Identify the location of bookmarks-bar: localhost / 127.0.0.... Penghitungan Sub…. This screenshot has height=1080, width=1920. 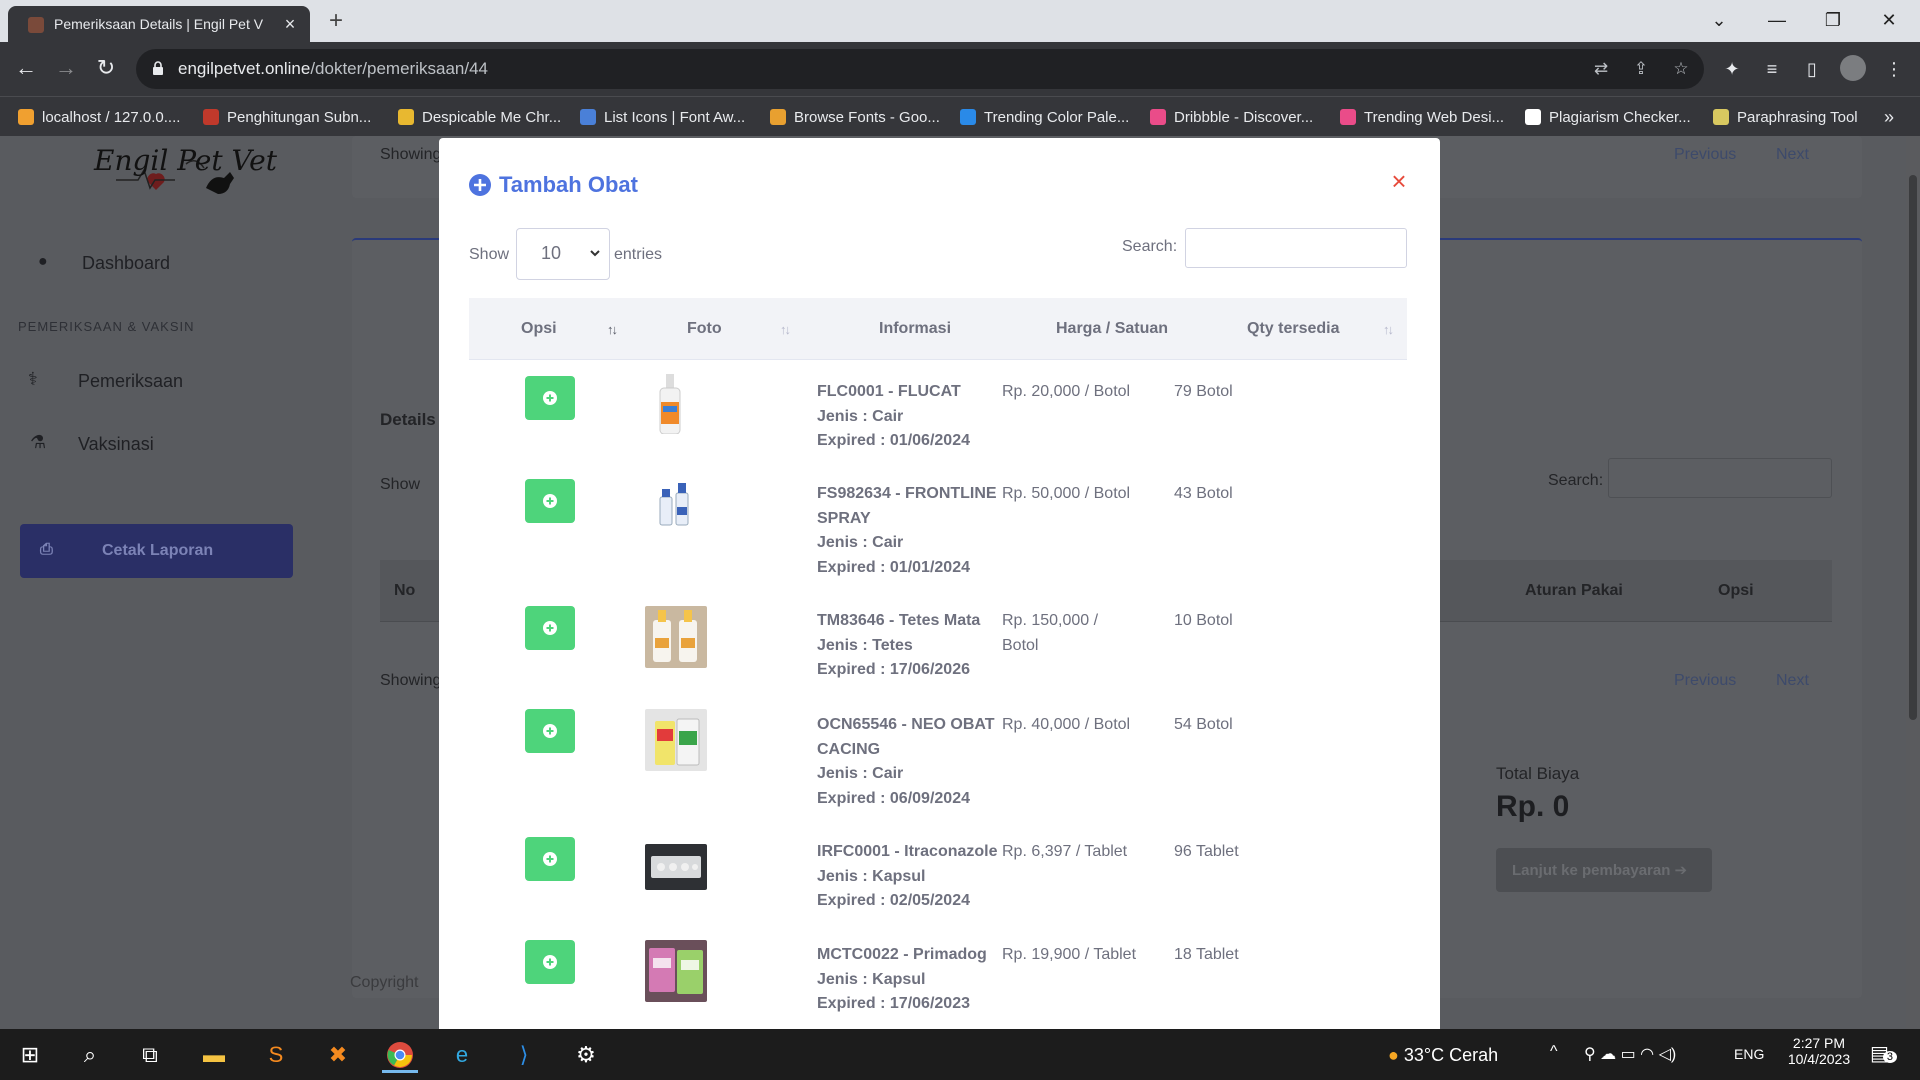
(960, 116).